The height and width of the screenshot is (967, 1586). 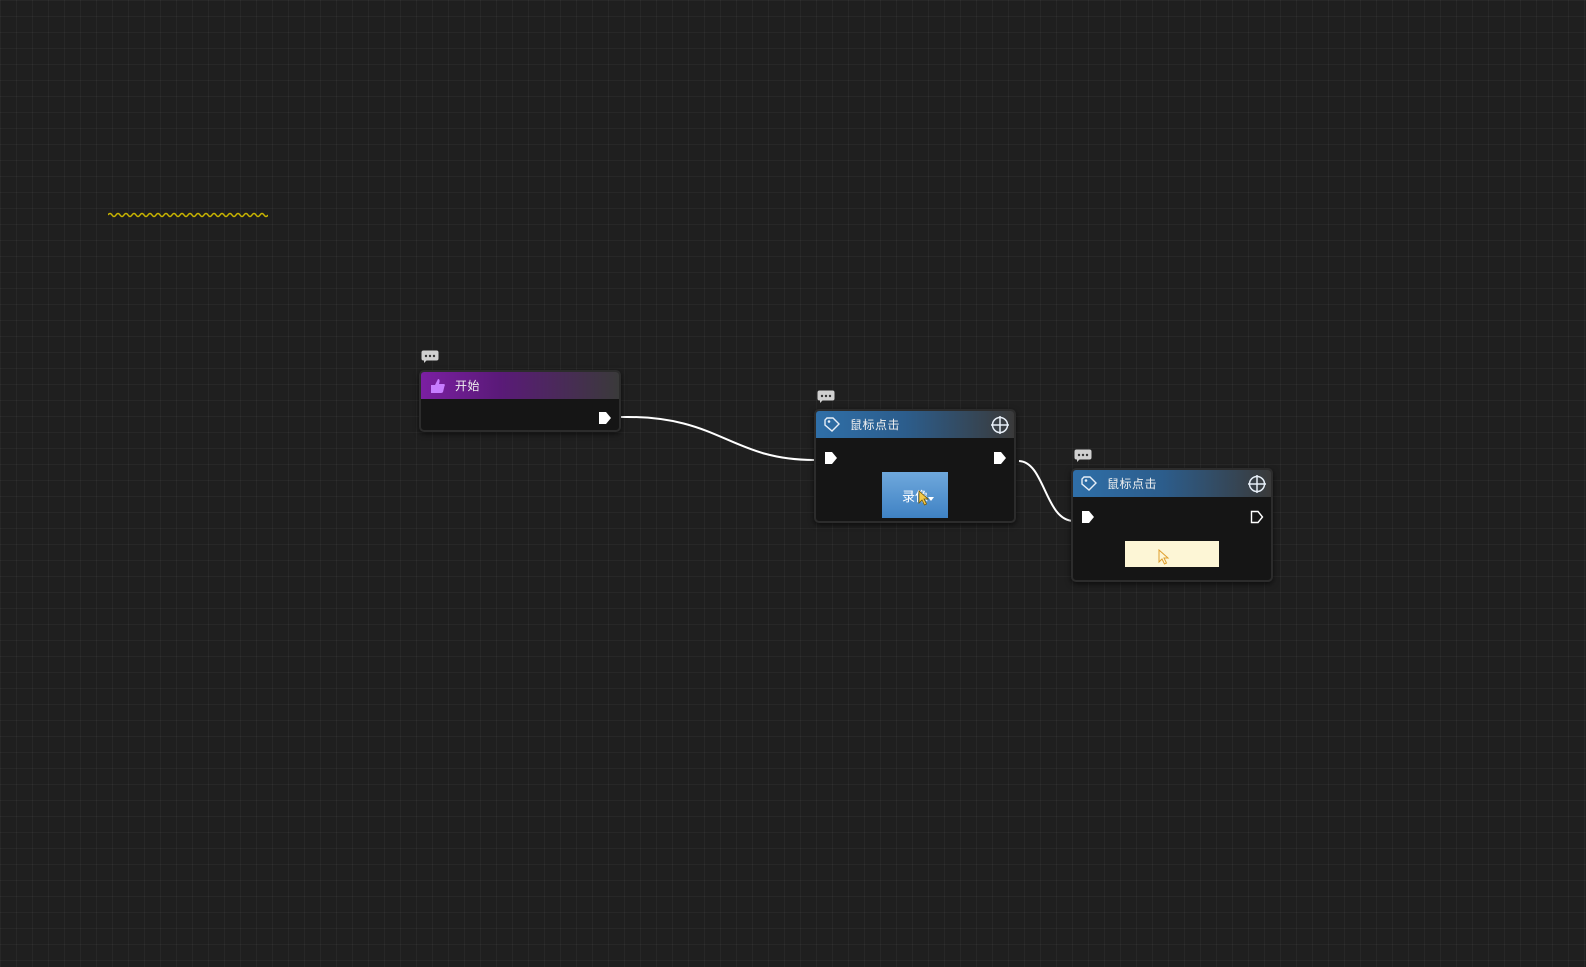 I want to click on wire-click1-to-click2, so click(x=1046, y=491).